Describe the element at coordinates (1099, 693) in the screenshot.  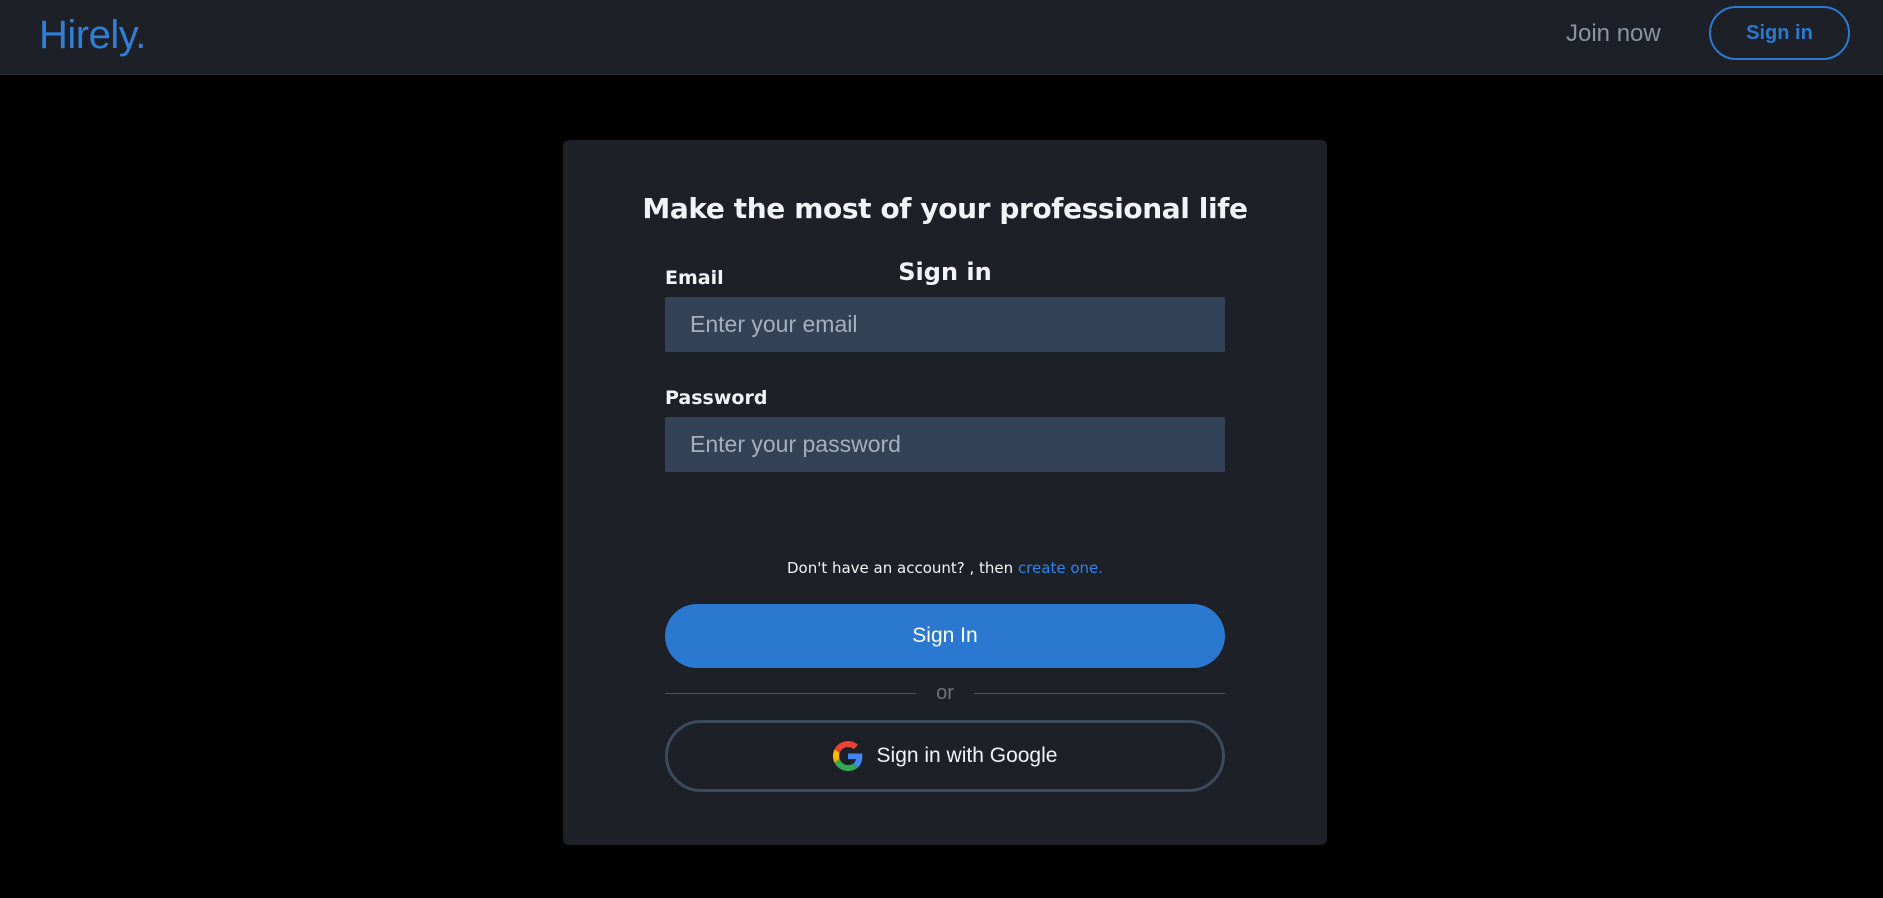
I see `divider-right-line` at that location.